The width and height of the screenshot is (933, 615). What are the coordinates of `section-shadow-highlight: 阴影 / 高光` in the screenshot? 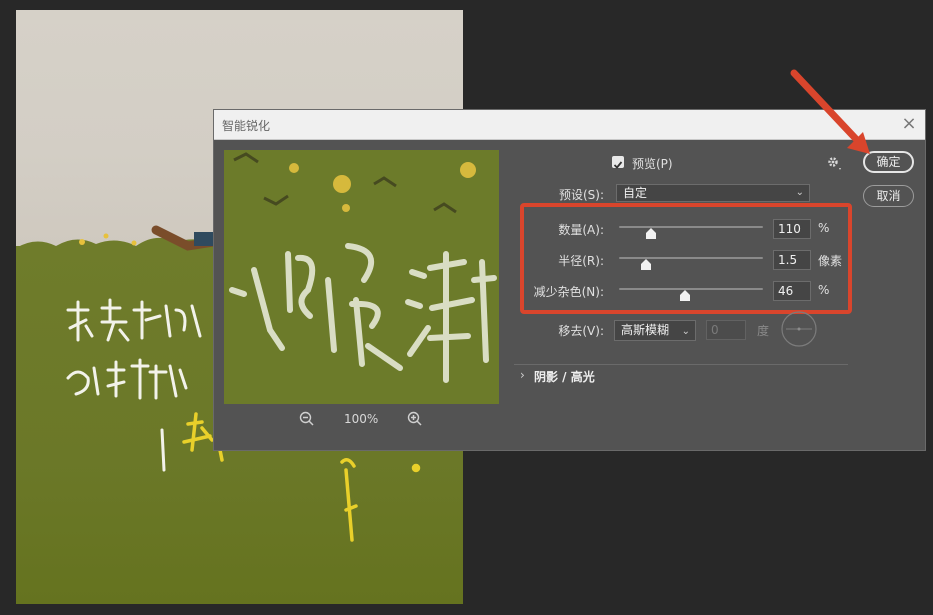 It's located at (564, 376).